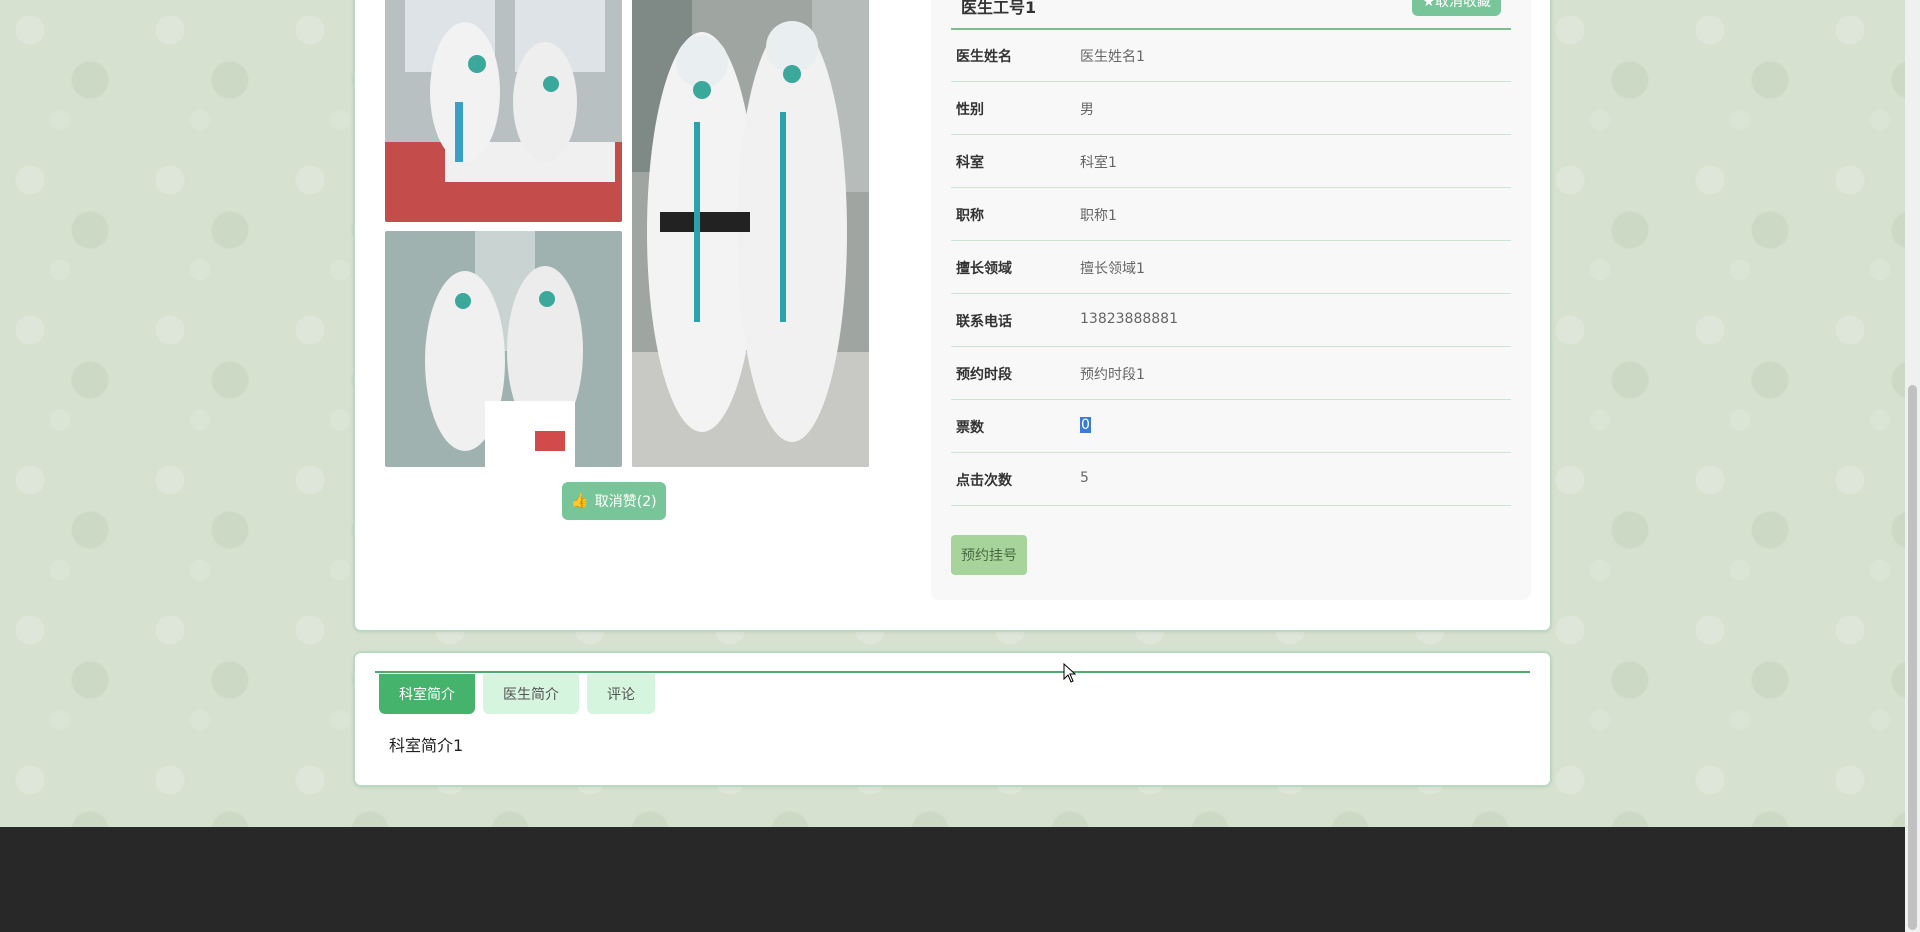  Describe the element at coordinates (970, 216) in the screenshot. I see `info-label: 职称` at that location.